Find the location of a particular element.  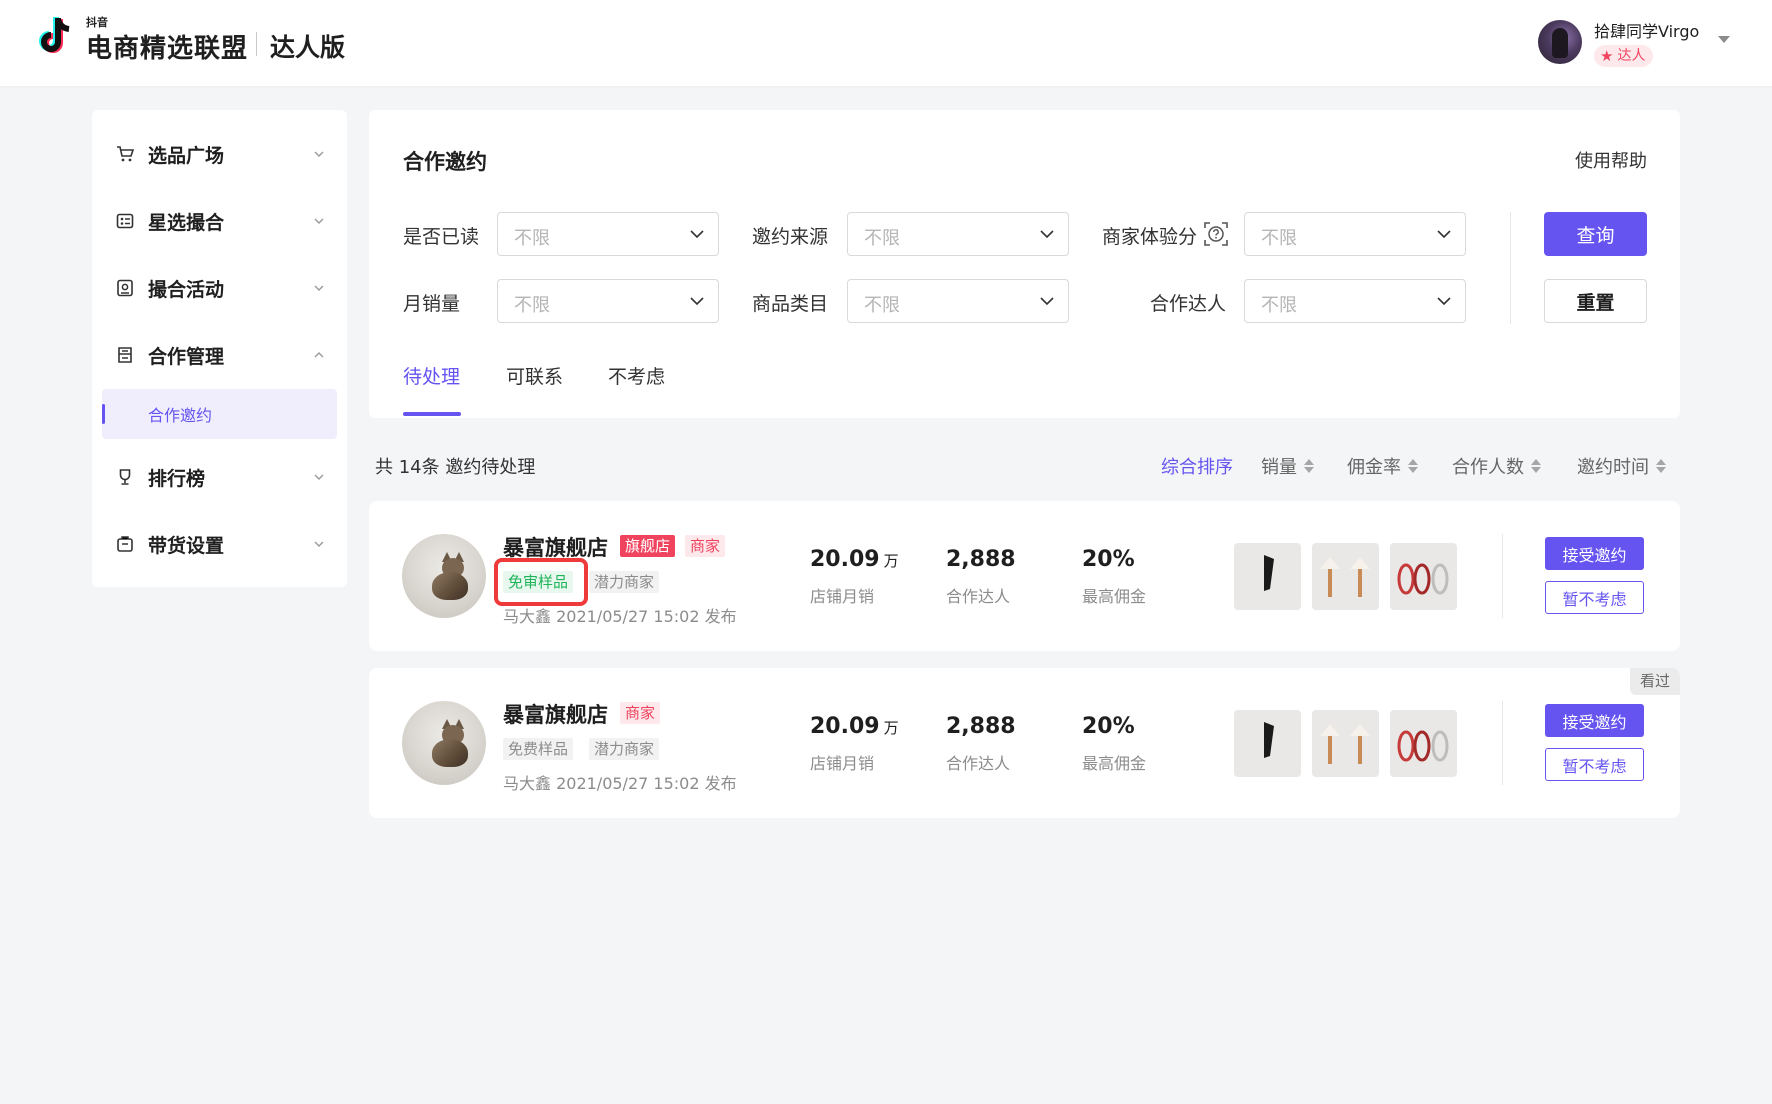

filter-sales-label: 月销量 is located at coordinates (432, 304).